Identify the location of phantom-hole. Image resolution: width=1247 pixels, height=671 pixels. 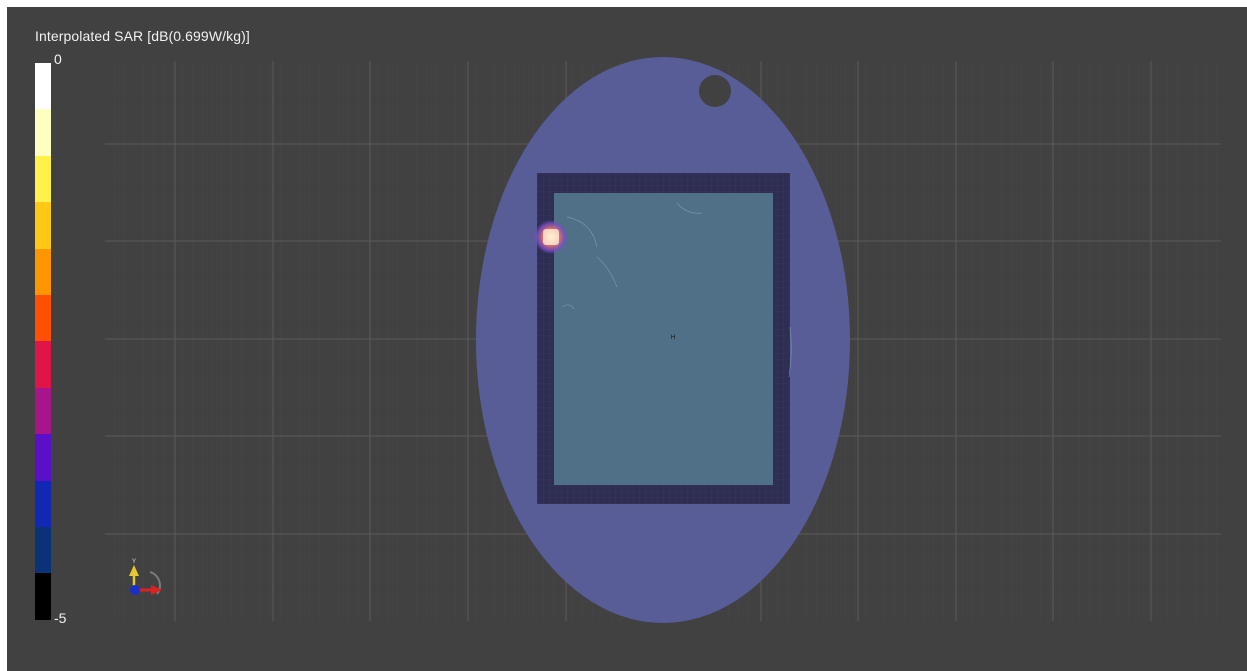
(715, 91).